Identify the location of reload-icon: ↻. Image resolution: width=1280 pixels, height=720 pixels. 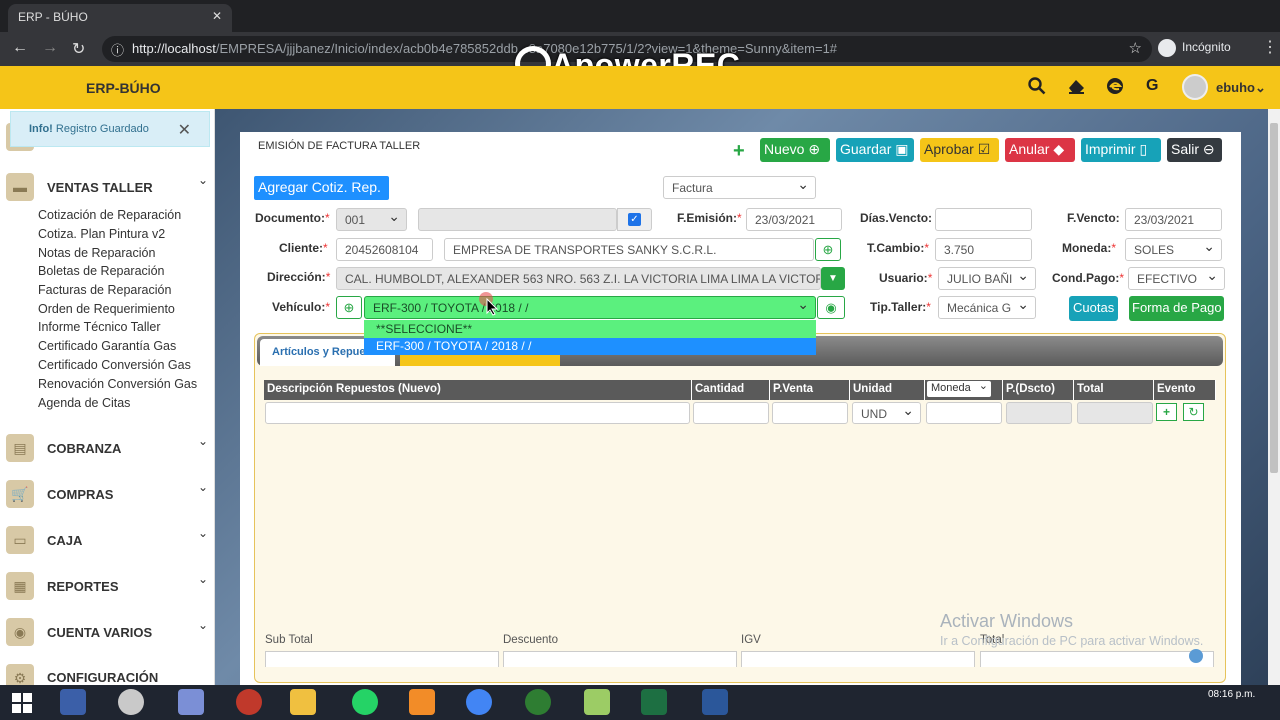
(78, 49).